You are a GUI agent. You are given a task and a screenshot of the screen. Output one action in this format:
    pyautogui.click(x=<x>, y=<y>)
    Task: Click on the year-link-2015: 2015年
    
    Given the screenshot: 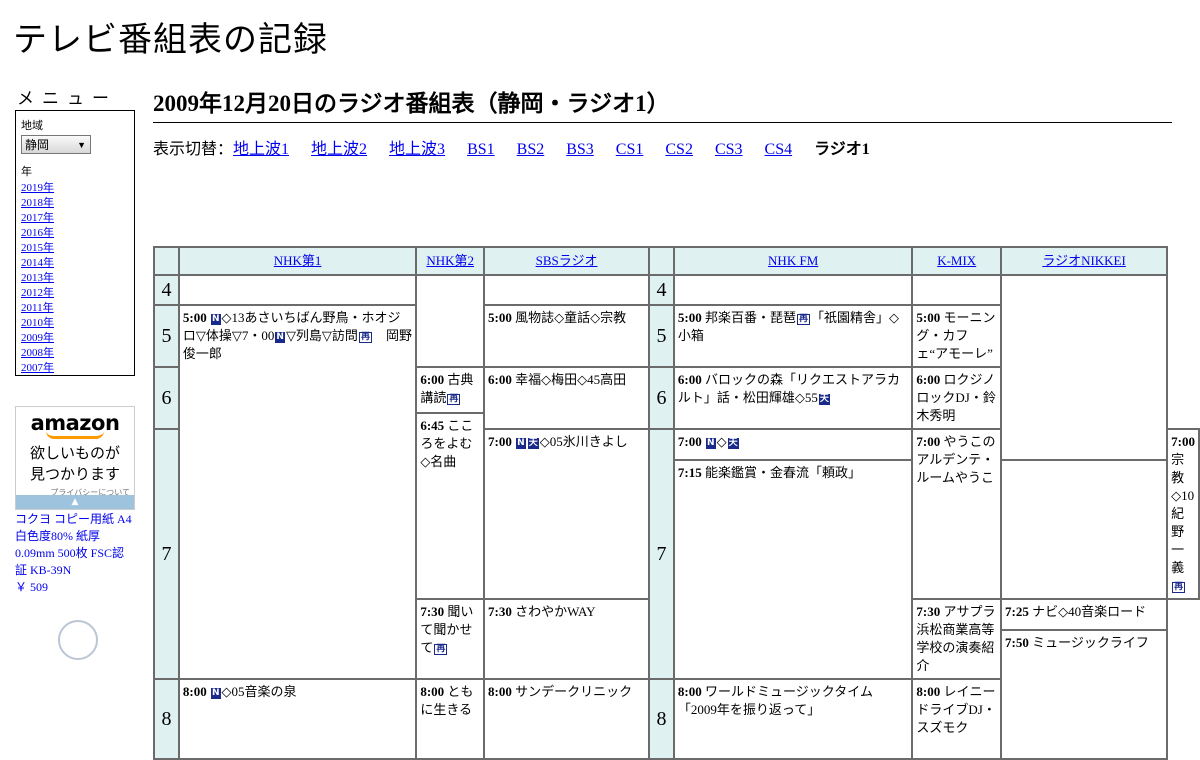 What is the action you would take?
    pyautogui.click(x=37, y=248)
    